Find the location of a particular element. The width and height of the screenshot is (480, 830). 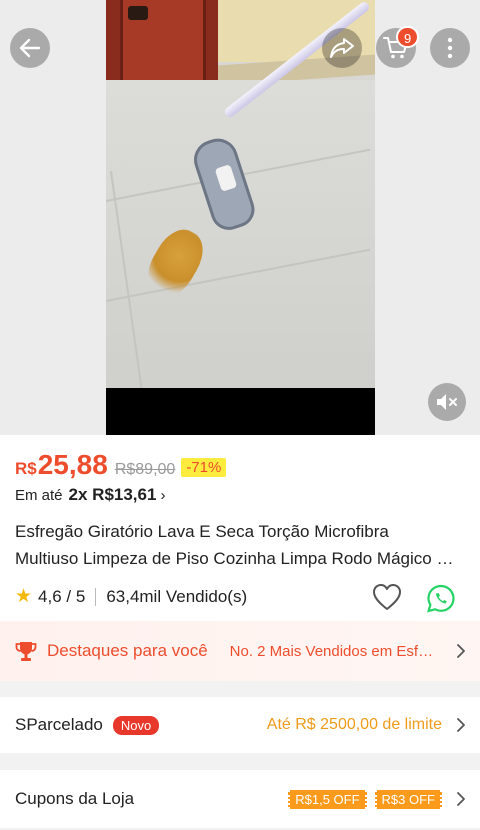

video-door-lock is located at coordinates (138, 13).